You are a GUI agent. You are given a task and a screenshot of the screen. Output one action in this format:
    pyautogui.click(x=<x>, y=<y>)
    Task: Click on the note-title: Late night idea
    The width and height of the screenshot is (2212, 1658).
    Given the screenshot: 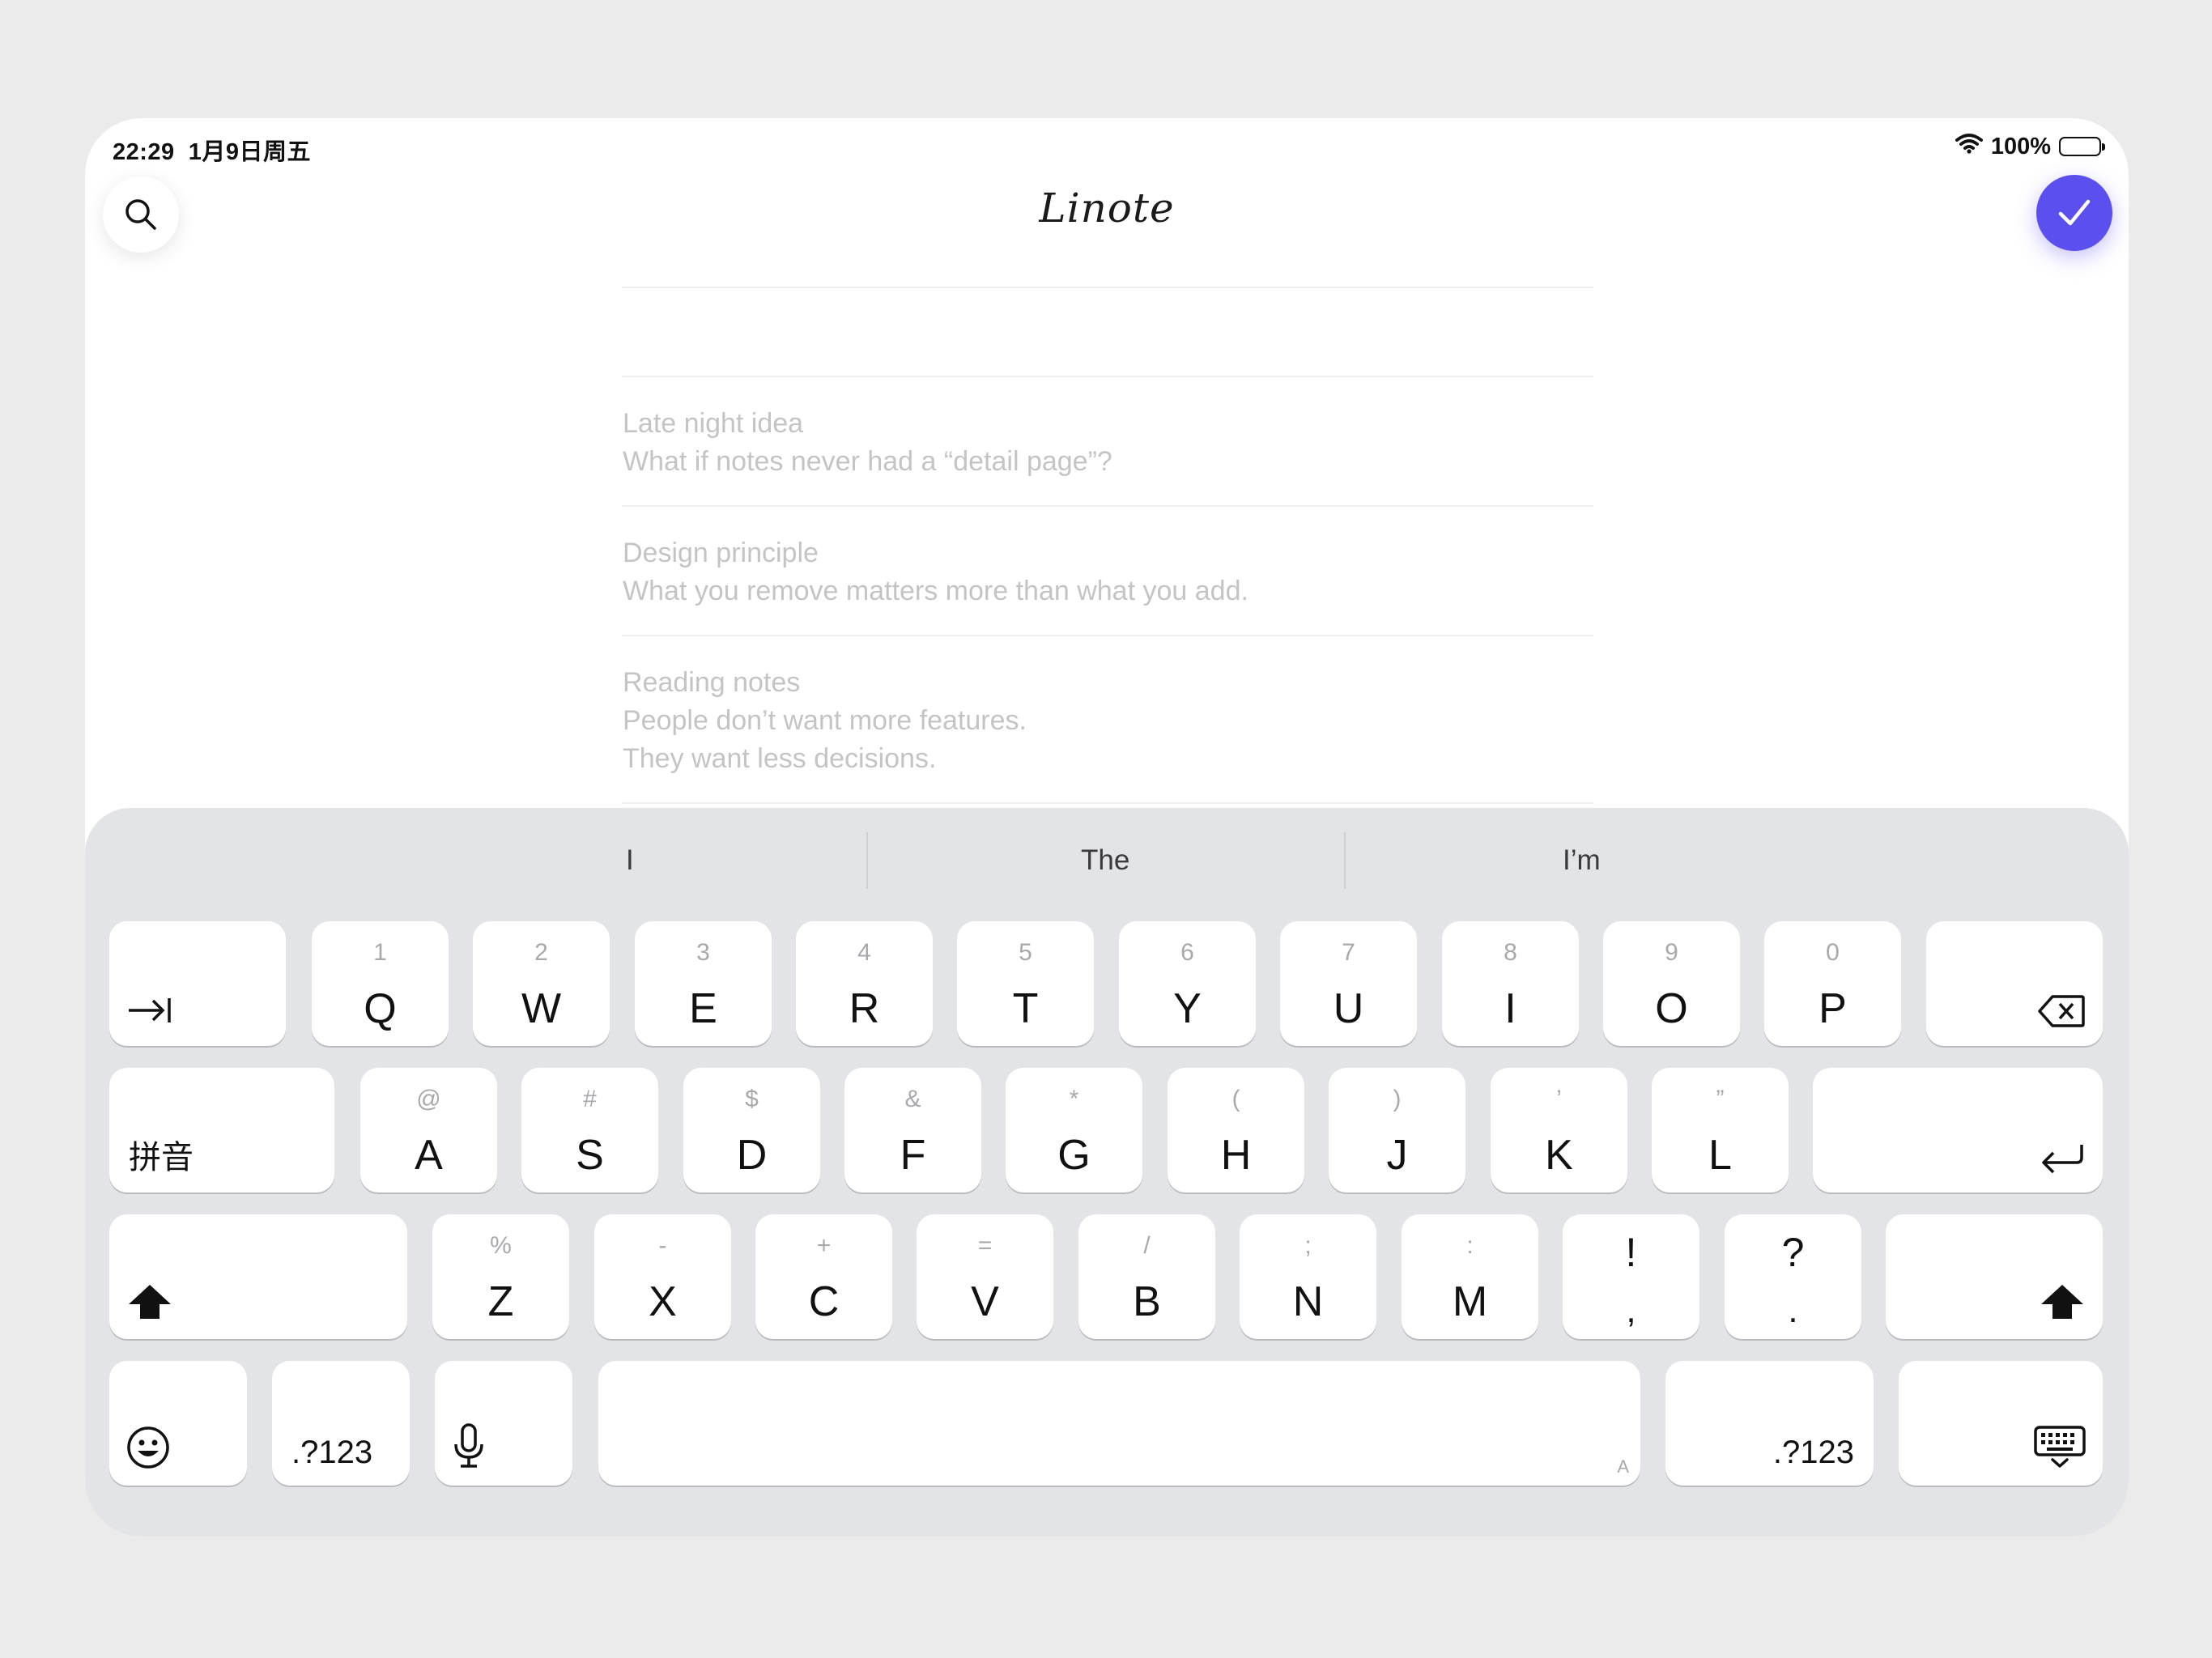 What is the action you would take?
    pyautogui.click(x=714, y=423)
    